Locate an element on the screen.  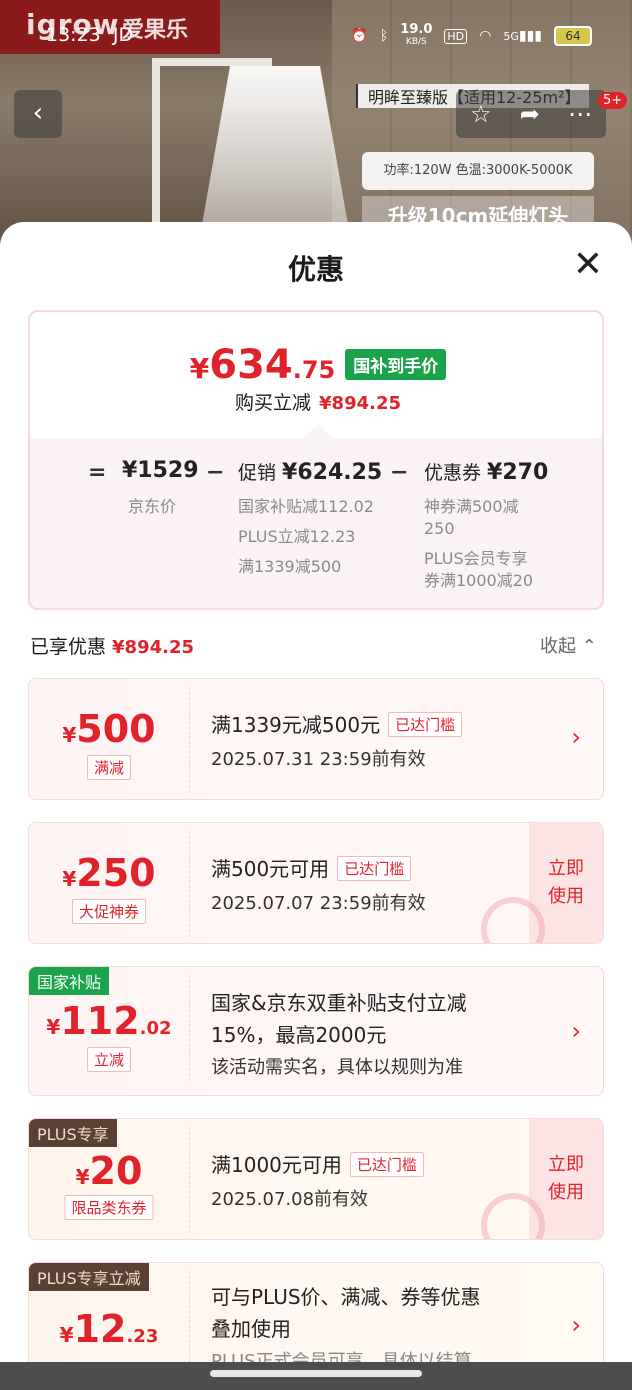
jd-price-label: 京东价 is located at coordinates (152, 506).